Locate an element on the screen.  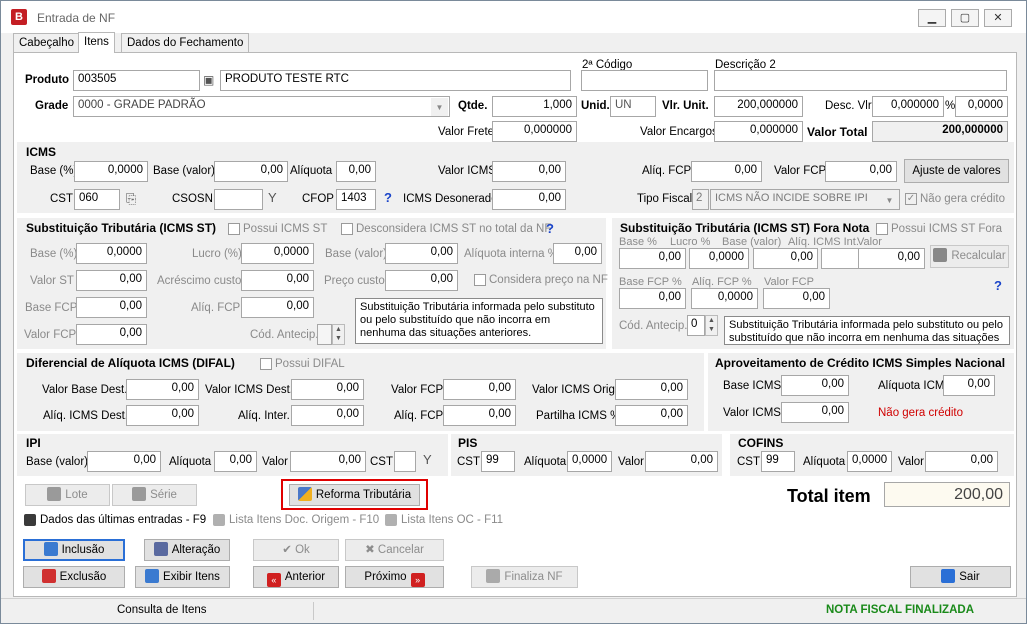
st-valor-fcp-input: 0,00 is located at coordinates (111, 334).